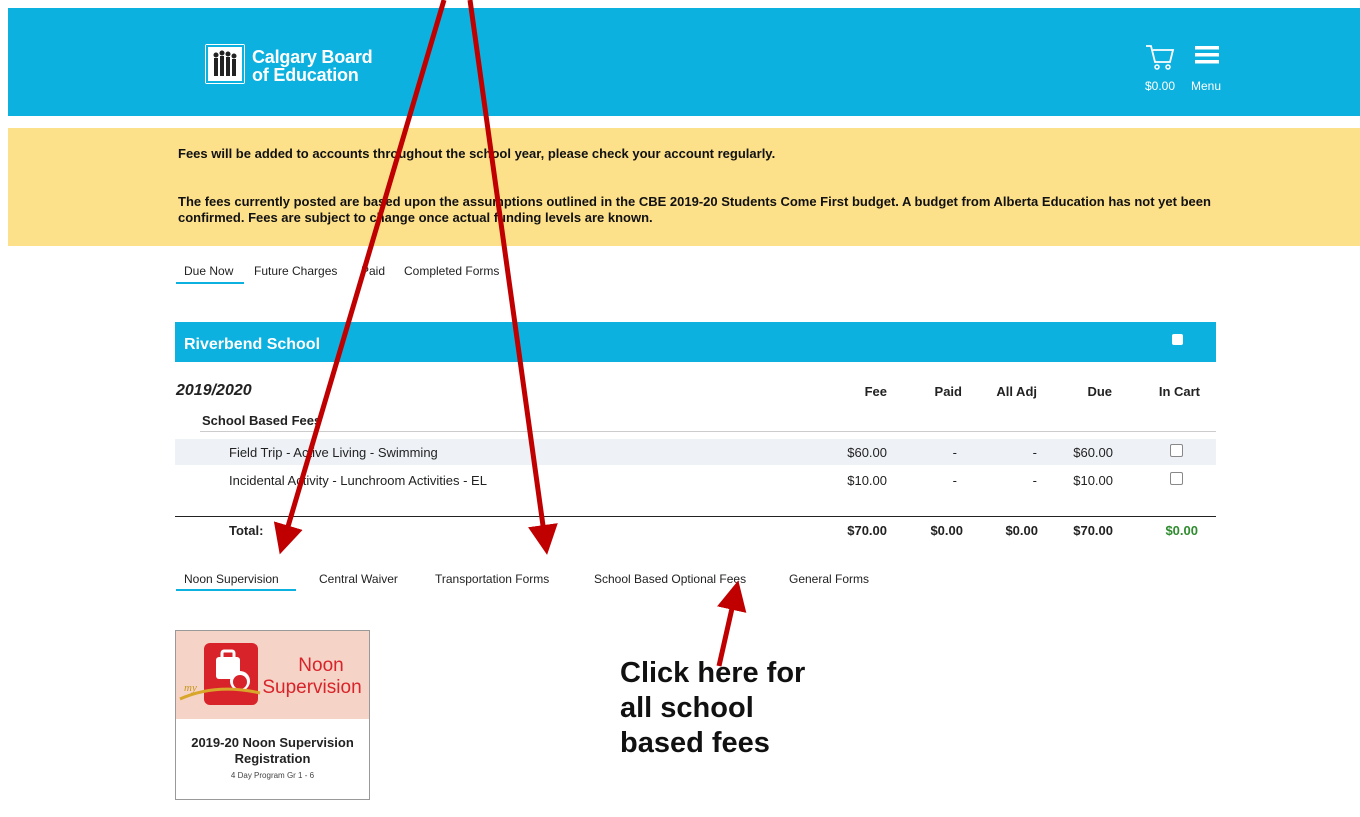 This screenshot has height=817, width=1360. Describe the element at coordinates (829, 579) in the screenshot. I see `tab-general-forms: General Forms` at that location.